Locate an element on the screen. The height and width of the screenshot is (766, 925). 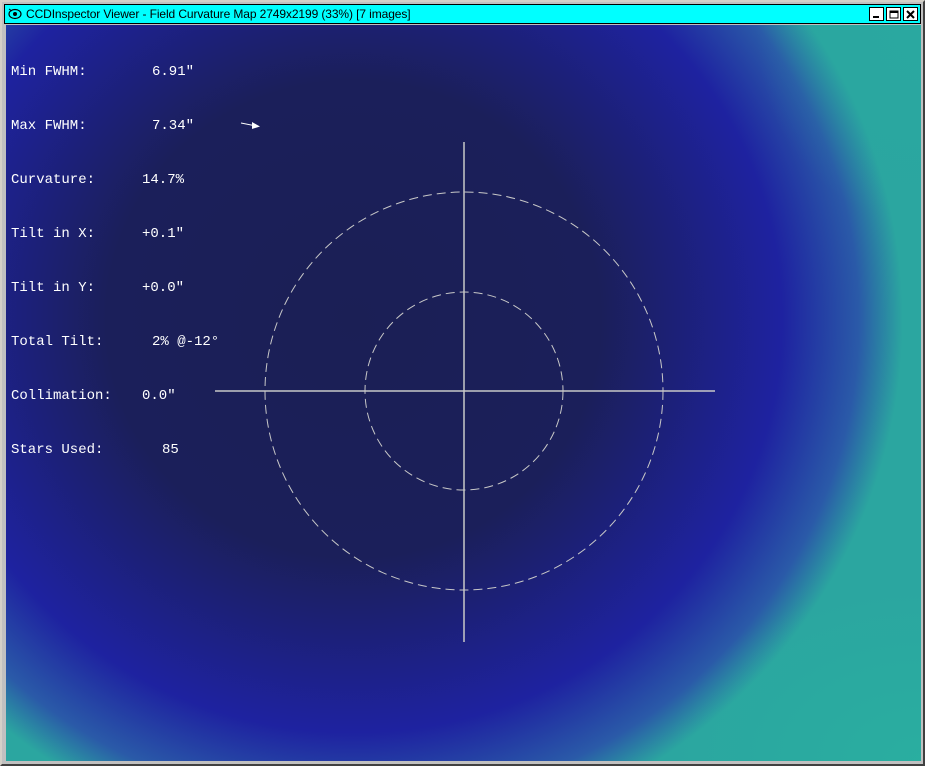
stat-row-max-fwhm: Max FWHM: 7.34" is located at coordinates (115, 126).